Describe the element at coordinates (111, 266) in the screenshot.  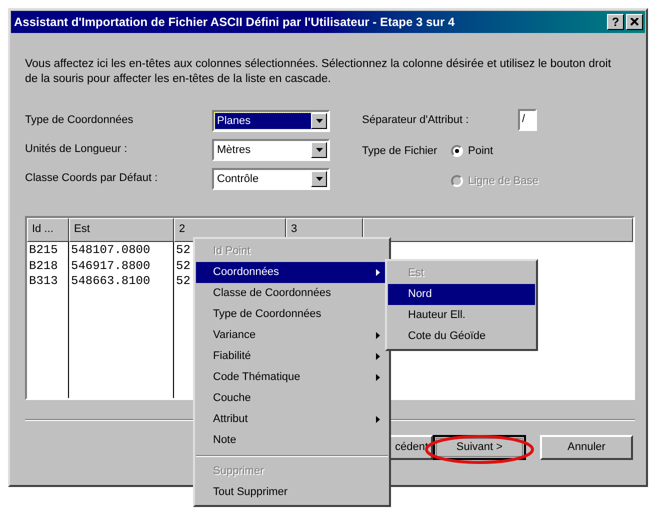
I see `table-cell-text: 546917.8800` at that location.